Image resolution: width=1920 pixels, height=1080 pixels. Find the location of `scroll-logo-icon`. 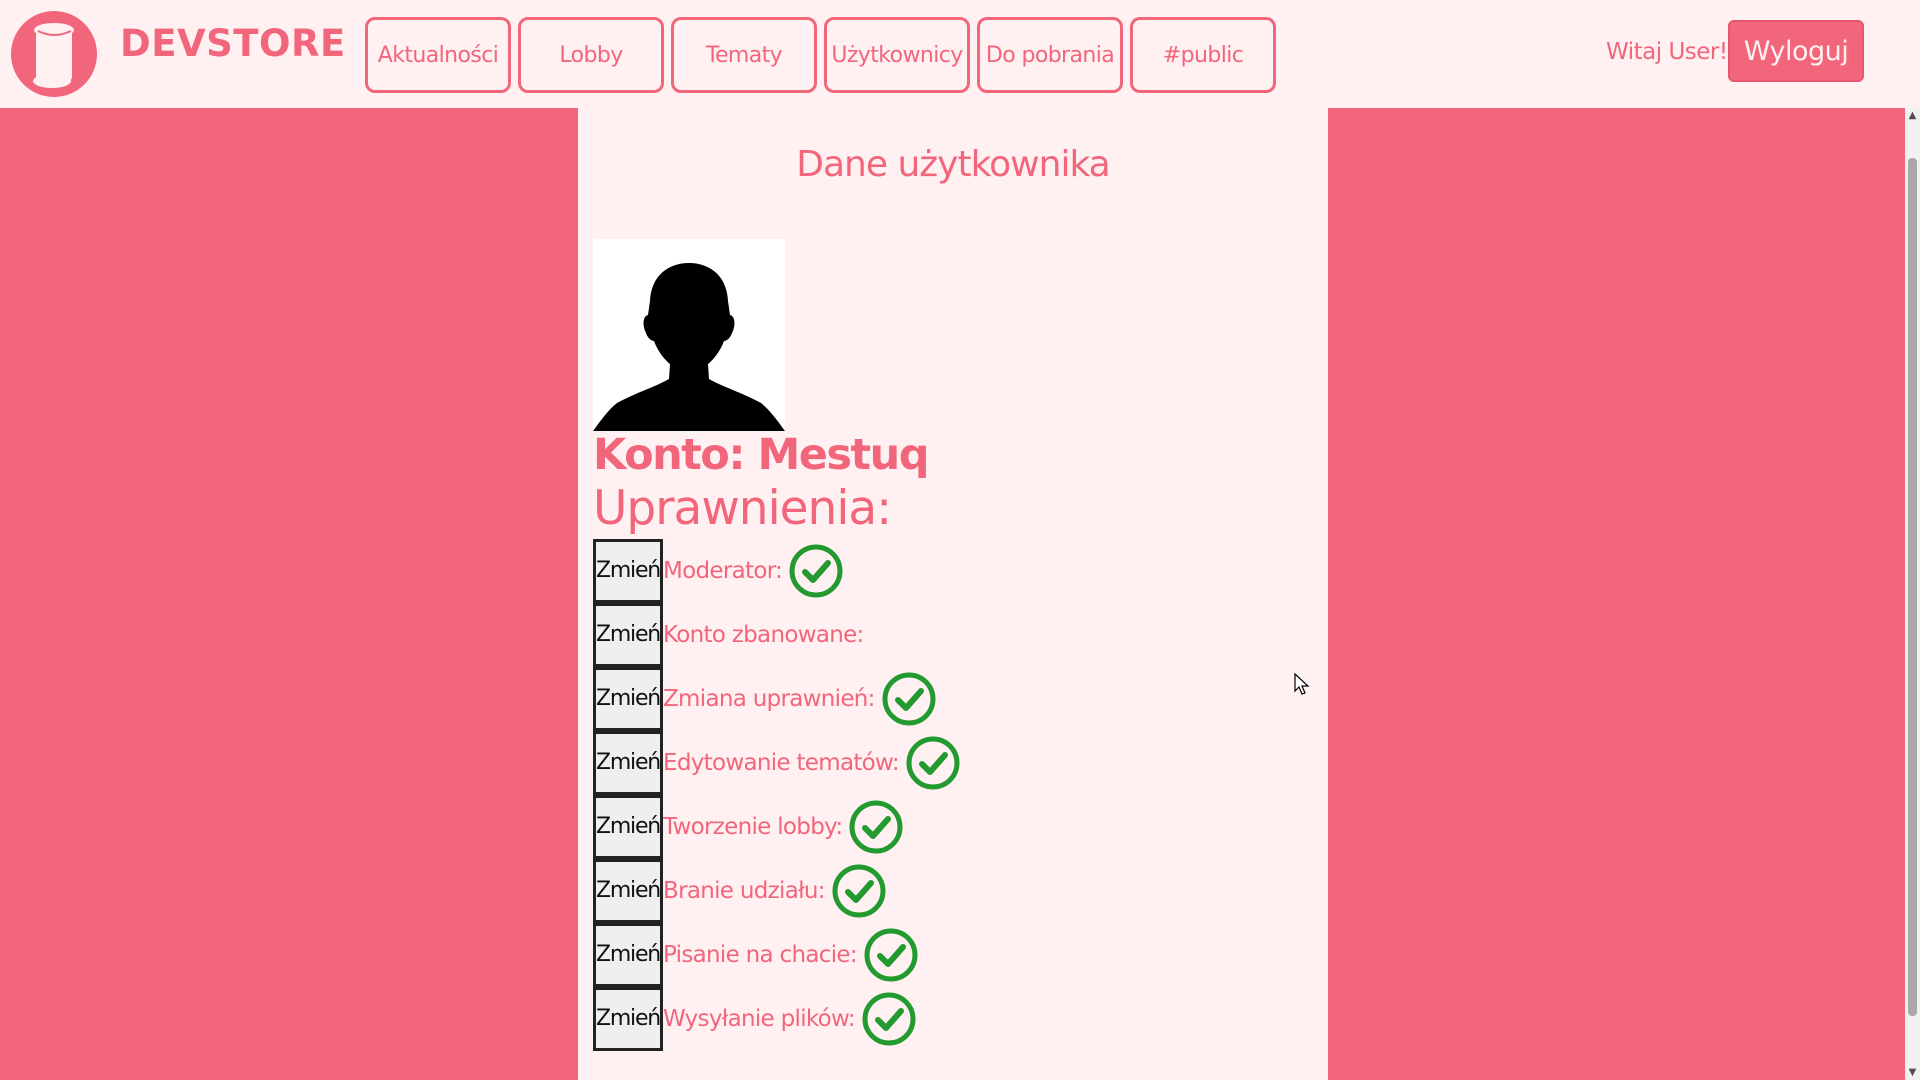

scroll-logo-icon is located at coordinates (53, 55).